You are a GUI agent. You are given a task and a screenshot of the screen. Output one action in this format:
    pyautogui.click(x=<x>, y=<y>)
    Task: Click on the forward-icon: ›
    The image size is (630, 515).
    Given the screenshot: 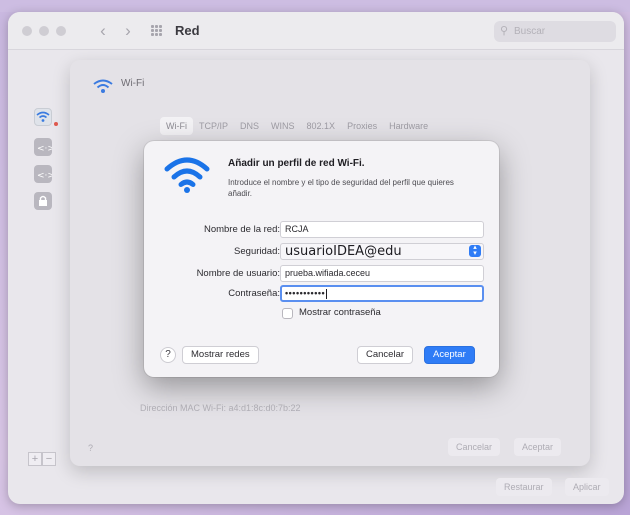 What is the action you would take?
    pyautogui.click(x=128, y=31)
    